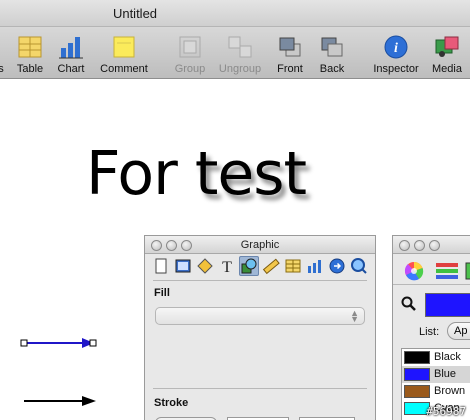 The width and height of the screenshot is (470, 420). I want to click on back-button: Back, so click(332, 53).